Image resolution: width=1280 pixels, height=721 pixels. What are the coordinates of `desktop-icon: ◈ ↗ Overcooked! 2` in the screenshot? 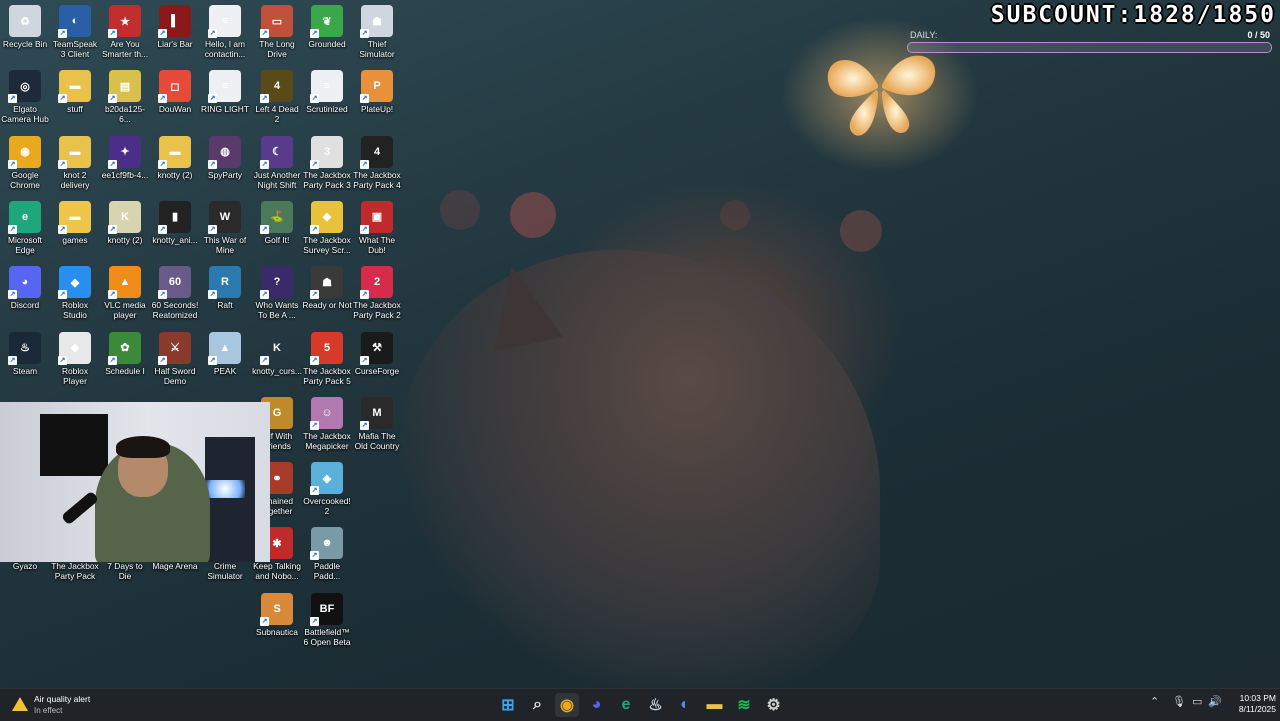 It's located at (327, 489).